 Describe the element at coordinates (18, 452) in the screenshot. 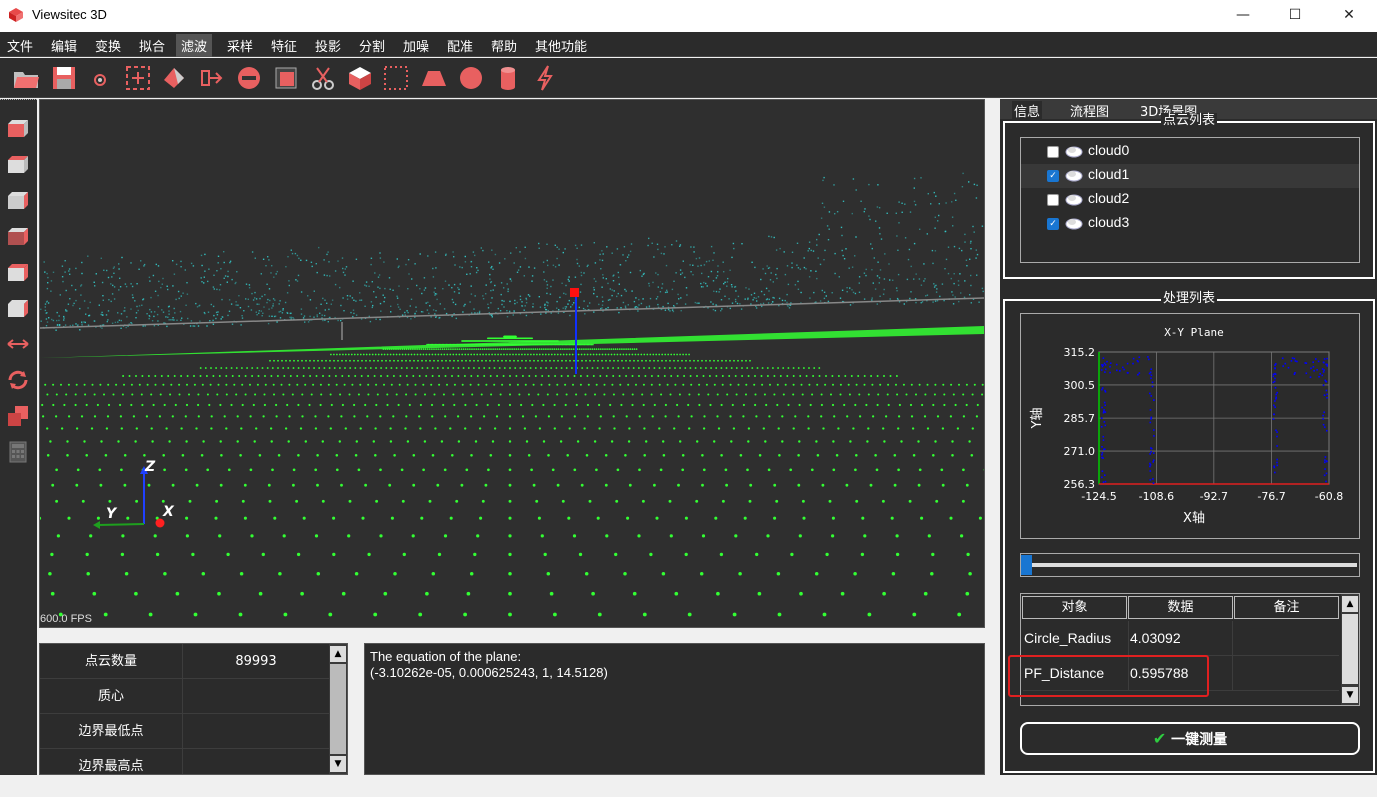

I see `calculator-icon` at that location.